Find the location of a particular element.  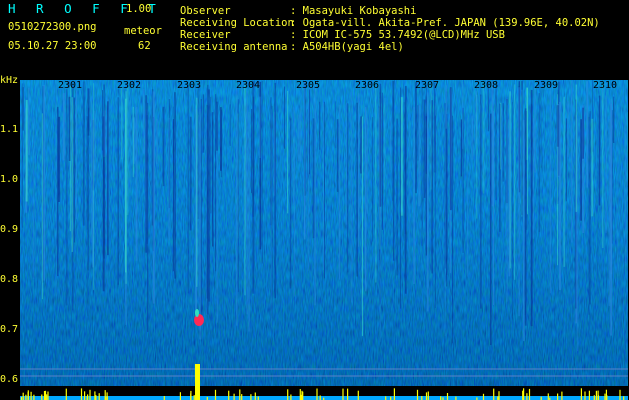

location-label: Receiving Location is located at coordinates (237, 23).